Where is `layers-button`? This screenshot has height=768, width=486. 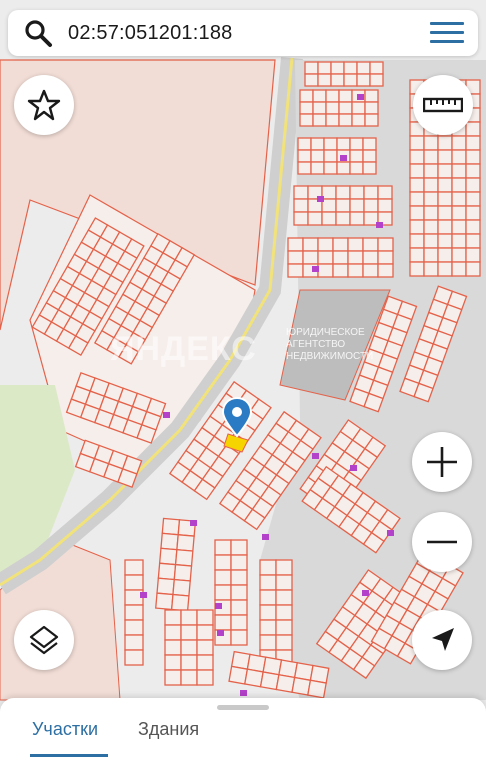 layers-button is located at coordinates (44, 640).